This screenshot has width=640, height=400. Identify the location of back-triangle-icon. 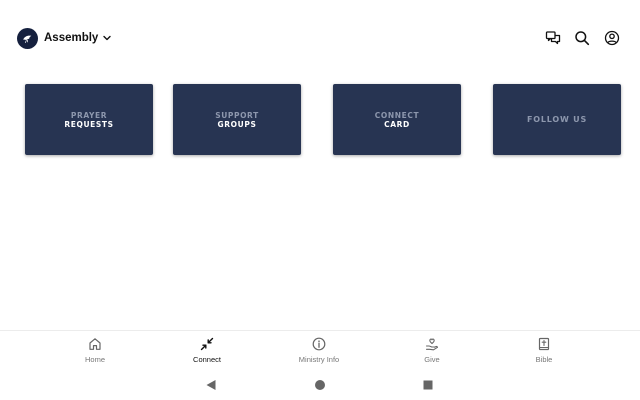
(211, 385).